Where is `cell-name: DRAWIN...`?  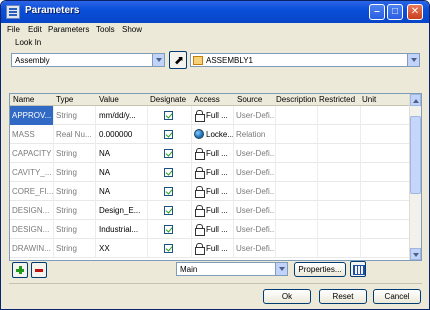
cell-name: DRAWIN... is located at coordinates (32, 248).